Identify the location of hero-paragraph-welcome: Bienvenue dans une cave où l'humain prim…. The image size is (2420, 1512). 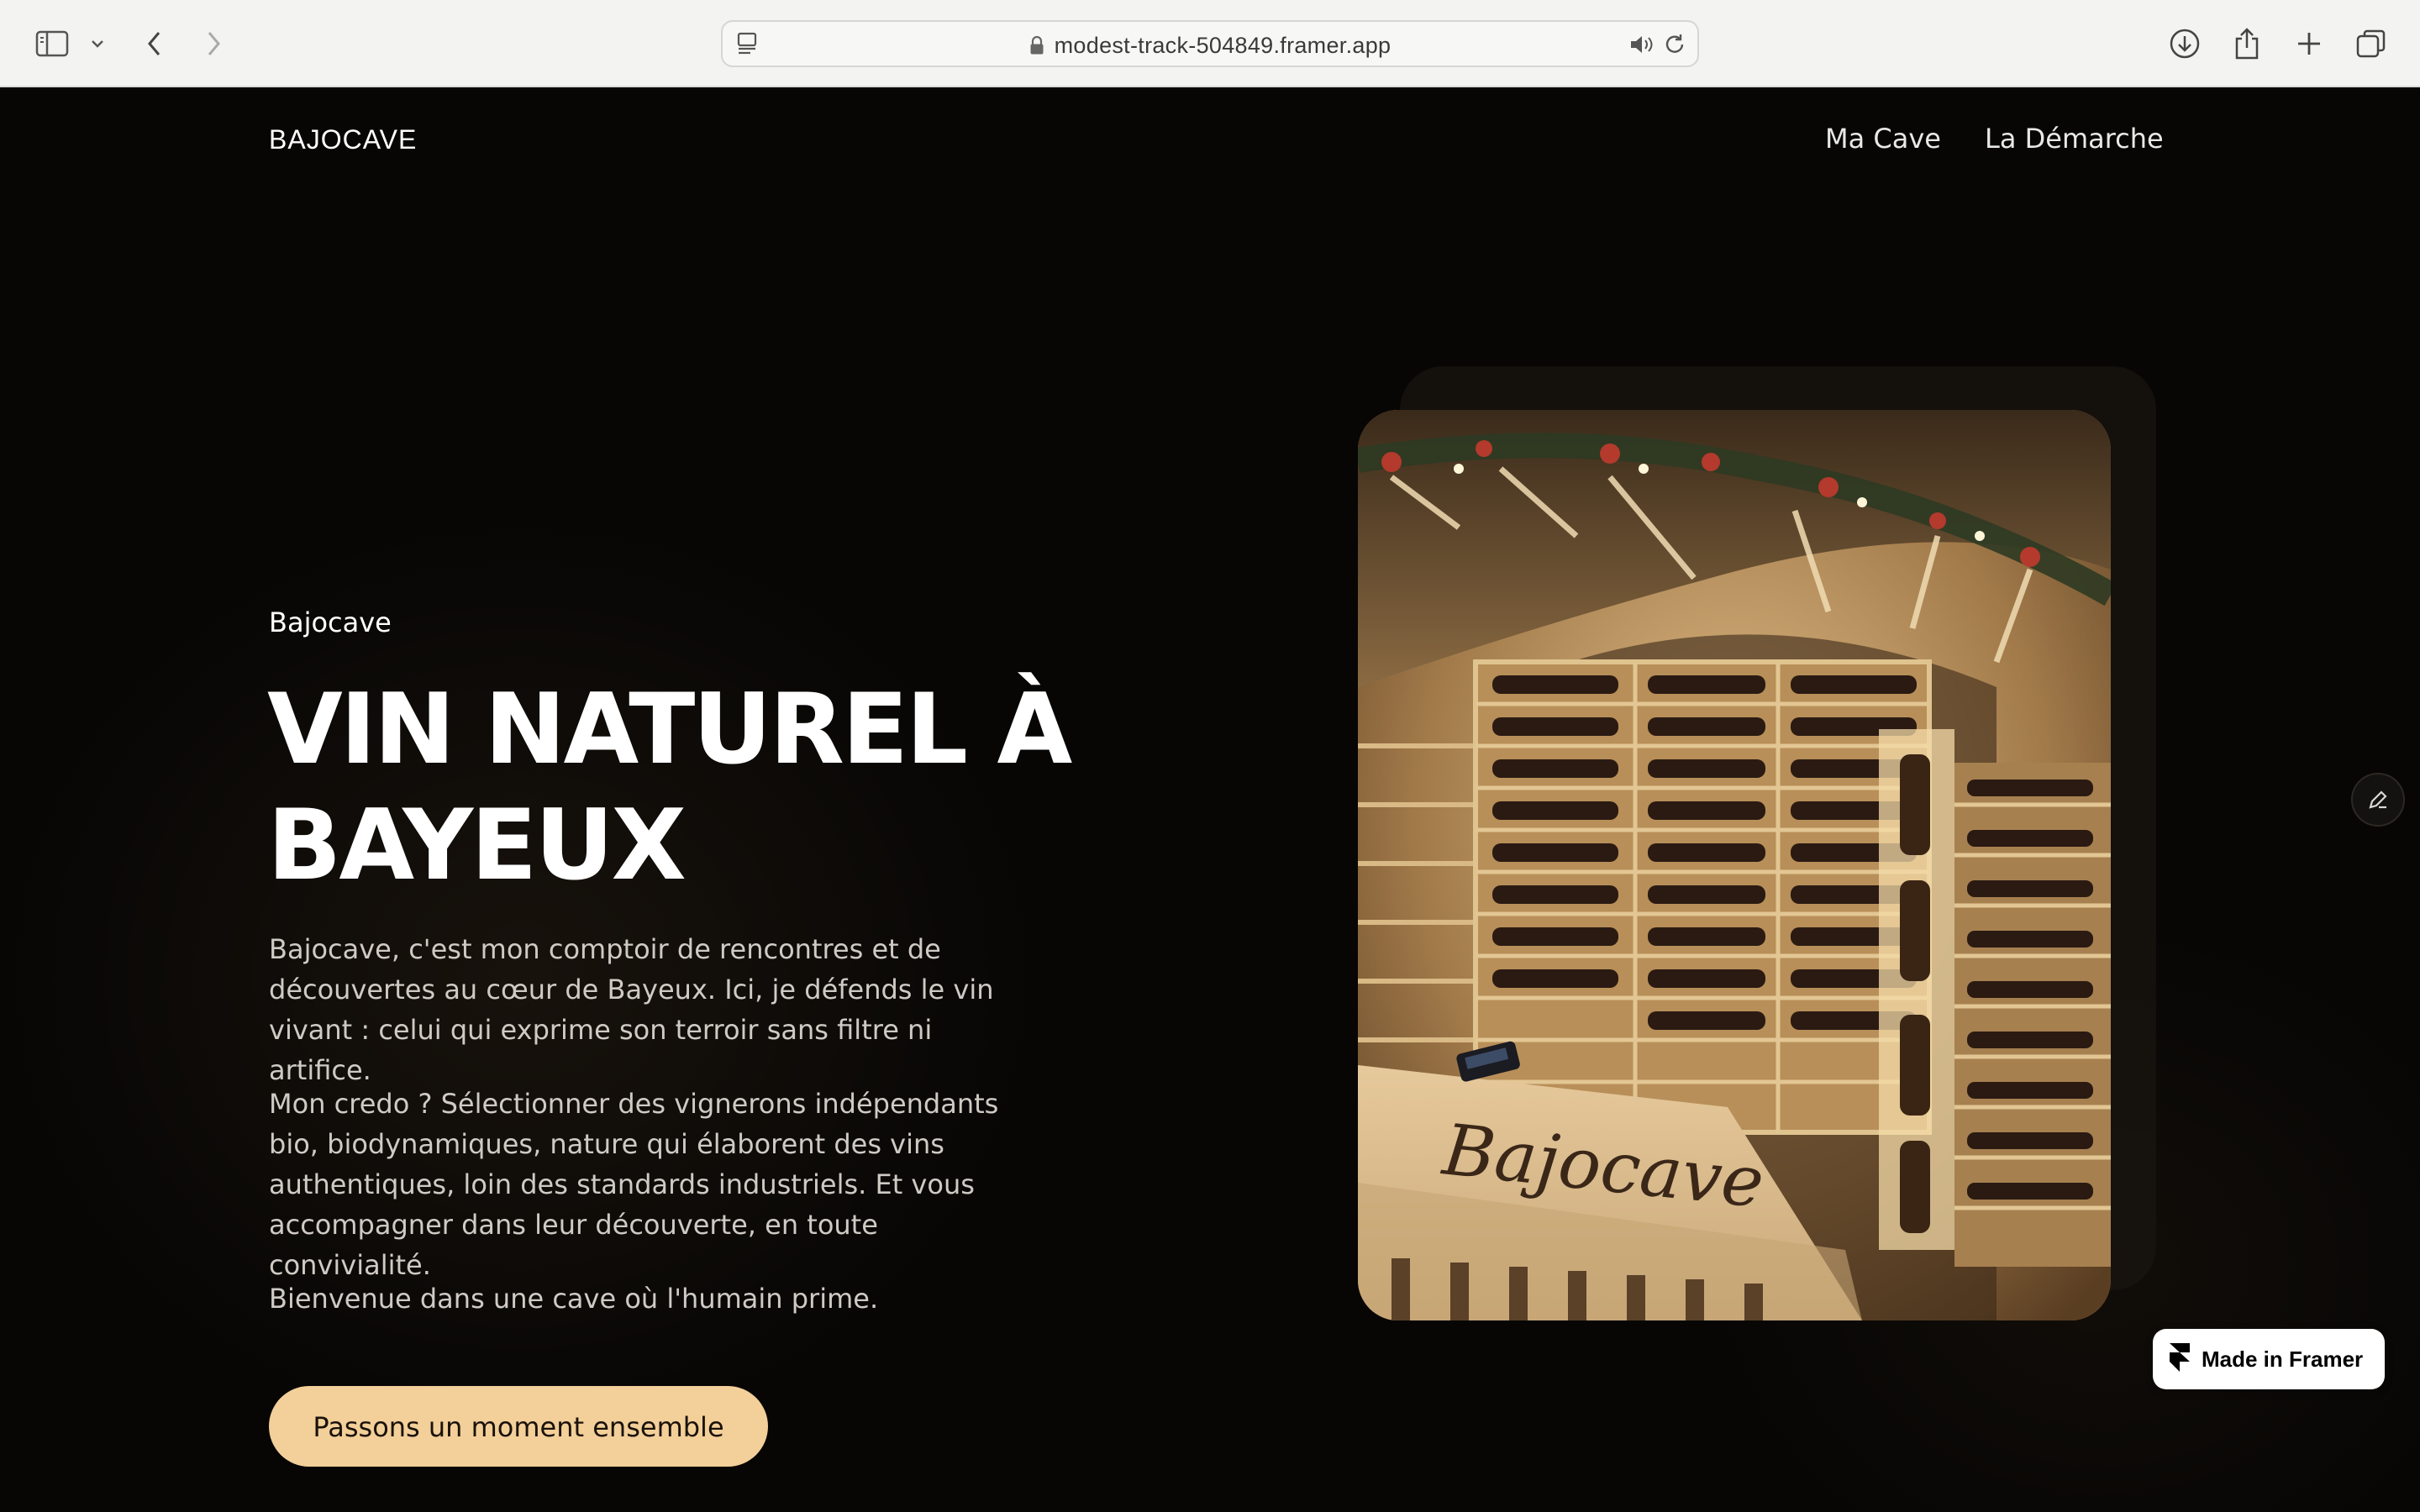
(574, 1299).